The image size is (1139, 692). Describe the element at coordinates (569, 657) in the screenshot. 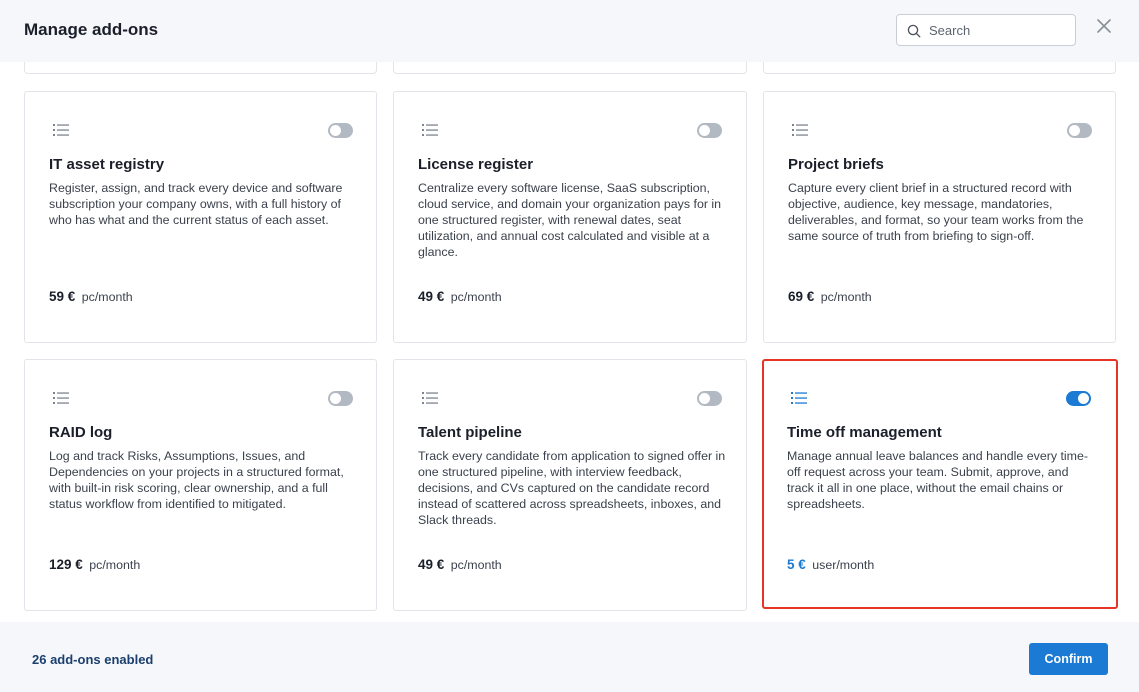

I see `modal-footer: 26 add-ons enabled Confirm` at that location.